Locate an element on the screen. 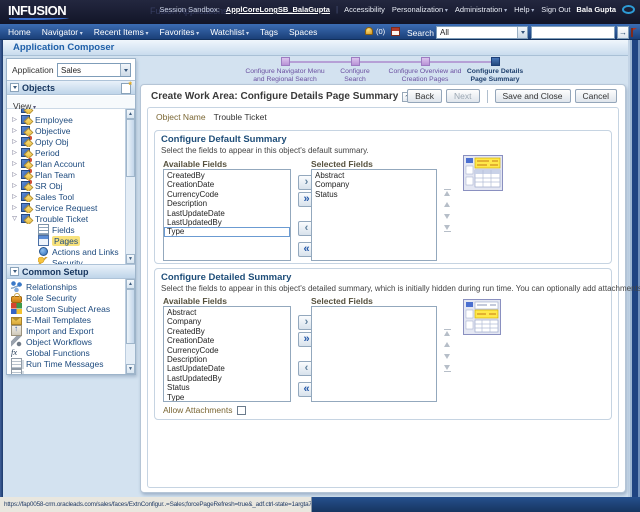 The image size is (640, 512). tree-item: Trouble Ticket is located at coordinates (65, 218).